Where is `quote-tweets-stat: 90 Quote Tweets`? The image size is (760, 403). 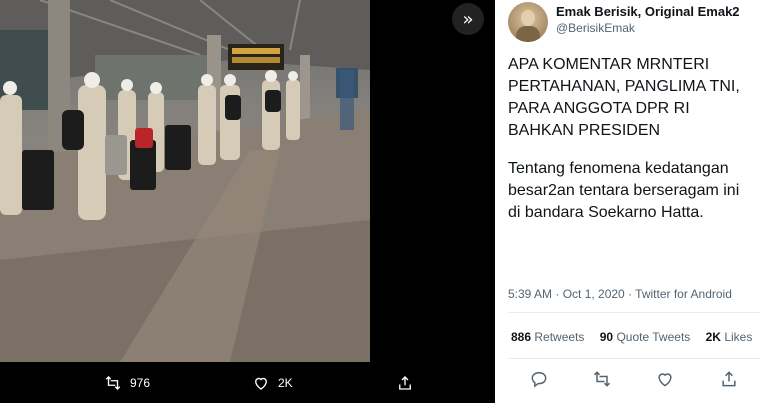 quote-tweets-stat: 90 Quote Tweets is located at coordinates (645, 337).